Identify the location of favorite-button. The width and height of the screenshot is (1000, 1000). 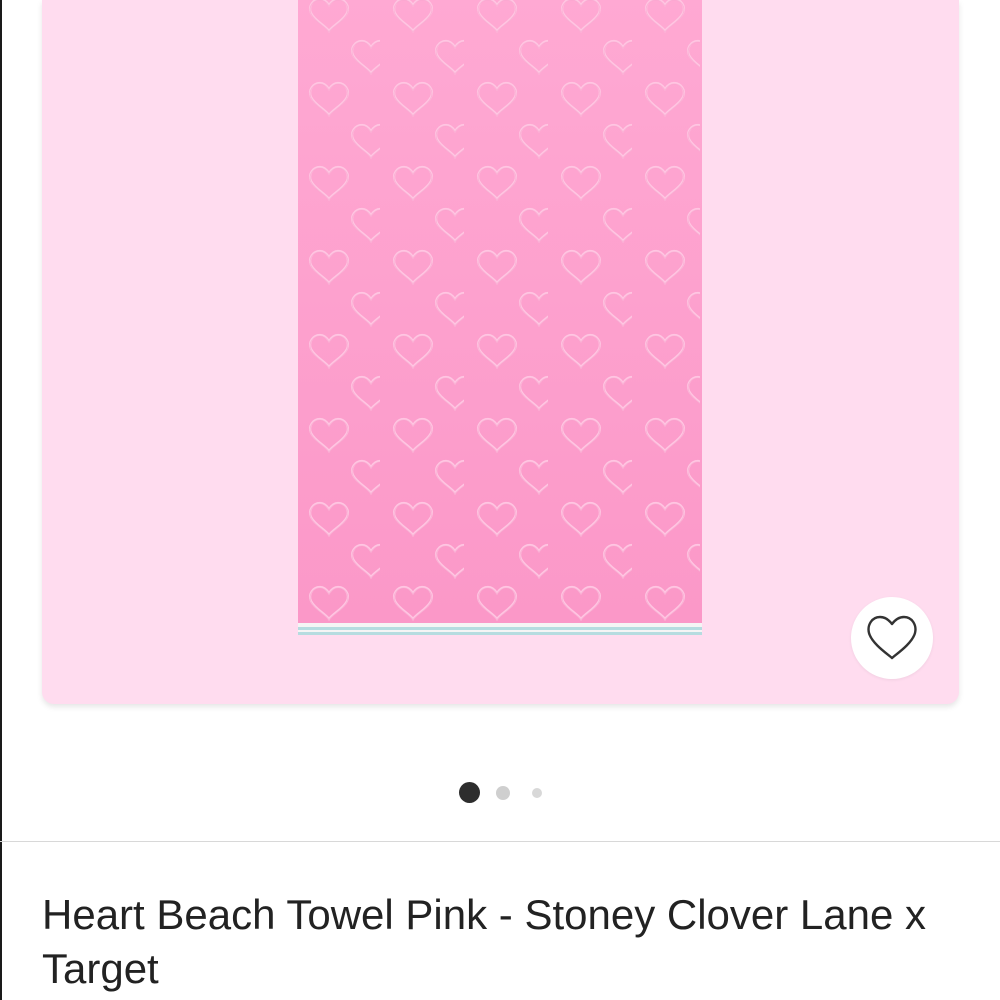
(892, 638).